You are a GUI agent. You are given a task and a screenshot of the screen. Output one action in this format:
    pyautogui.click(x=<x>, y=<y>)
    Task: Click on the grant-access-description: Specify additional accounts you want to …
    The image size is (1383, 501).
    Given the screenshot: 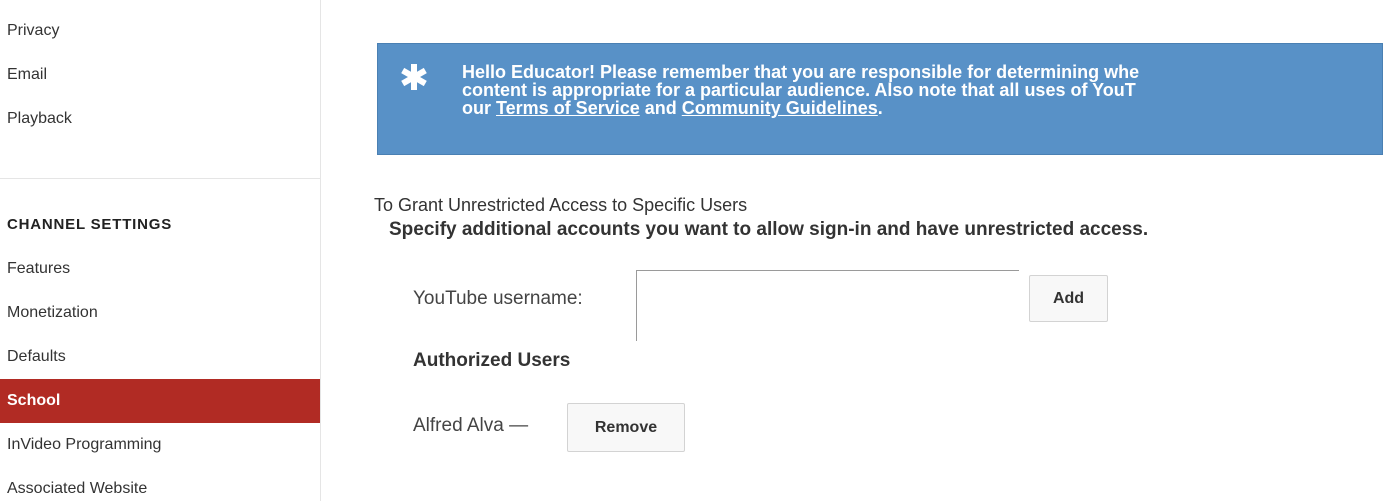 What is the action you would take?
    pyautogui.click(x=769, y=229)
    